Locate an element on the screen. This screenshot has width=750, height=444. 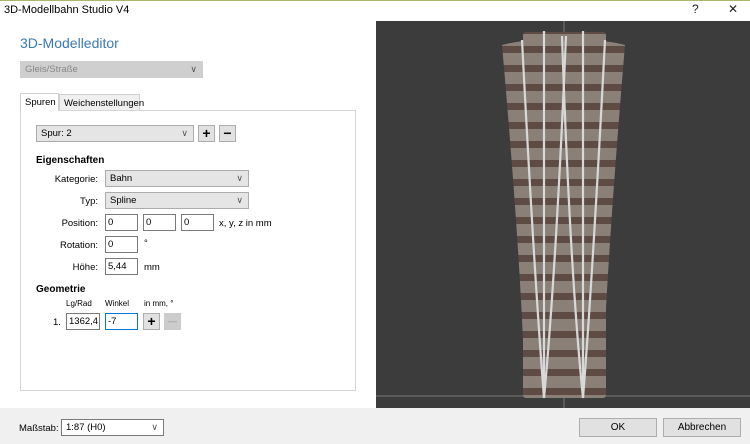
kategorie-label: Kategorie: is located at coordinates (76, 179).